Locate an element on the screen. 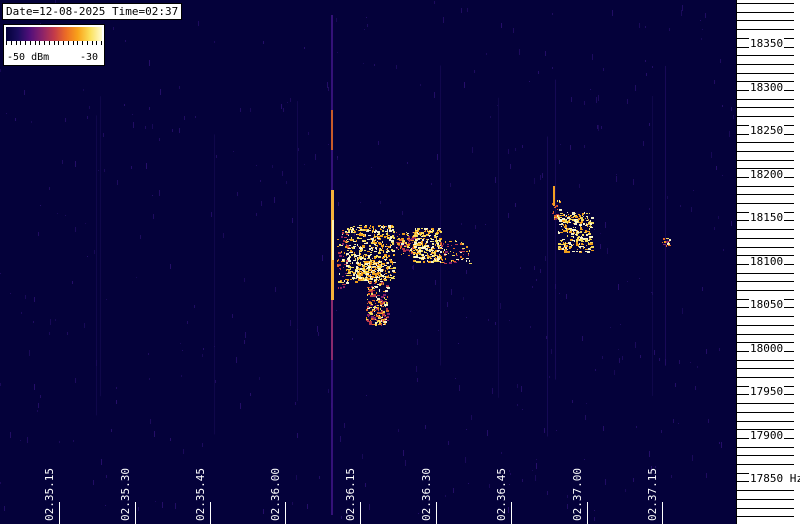 The height and width of the screenshot is (524, 800). time-tick is located at coordinates (285, 513).